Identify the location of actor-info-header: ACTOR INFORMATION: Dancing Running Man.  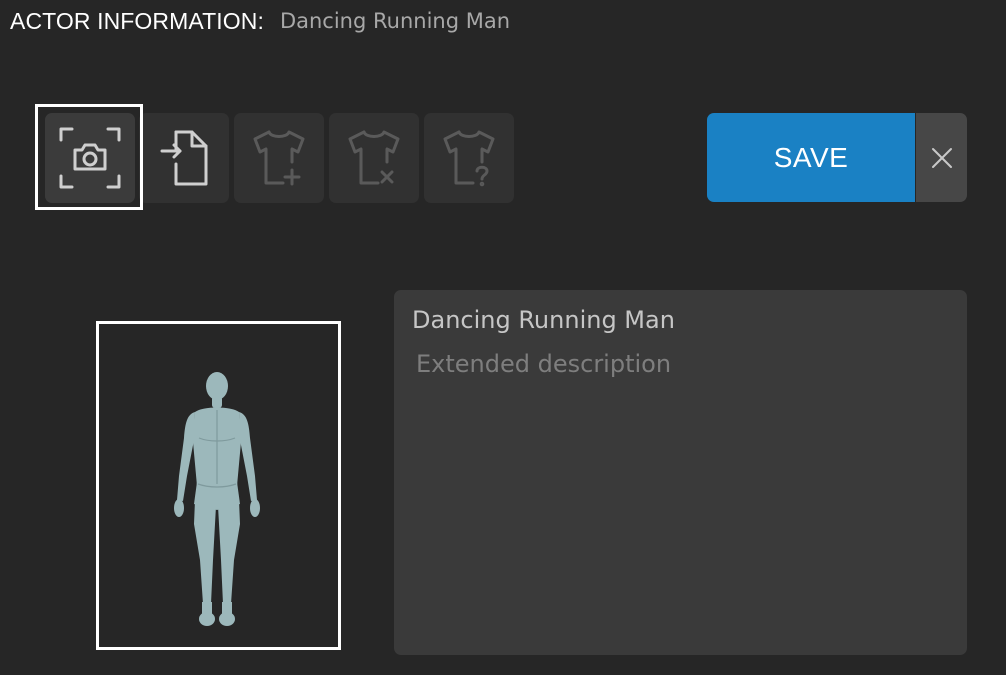
(260, 21).